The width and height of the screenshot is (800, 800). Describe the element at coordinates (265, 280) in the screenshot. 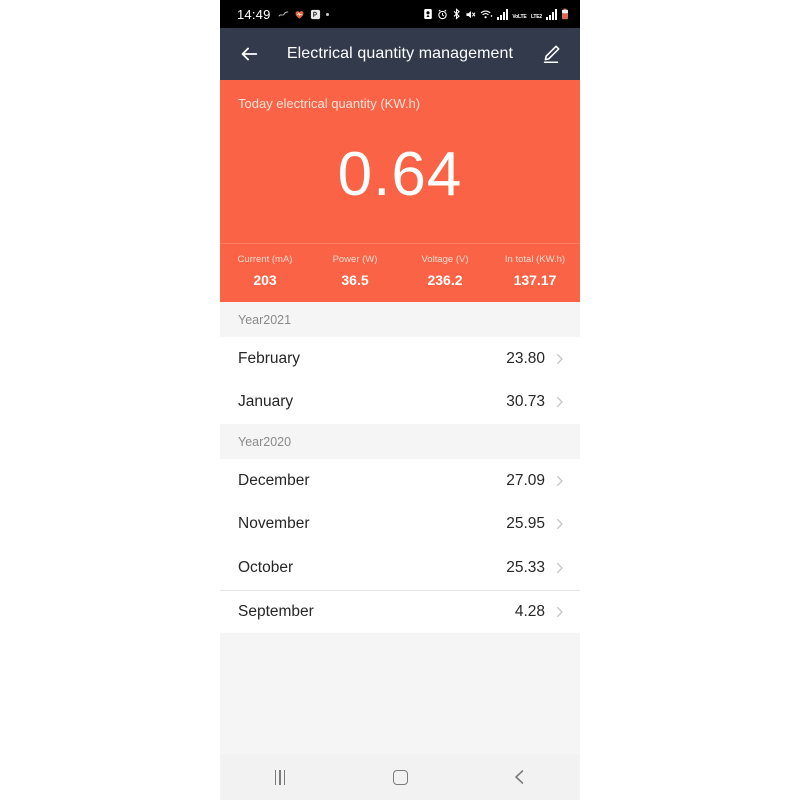

I see `stat-value: 203` at that location.